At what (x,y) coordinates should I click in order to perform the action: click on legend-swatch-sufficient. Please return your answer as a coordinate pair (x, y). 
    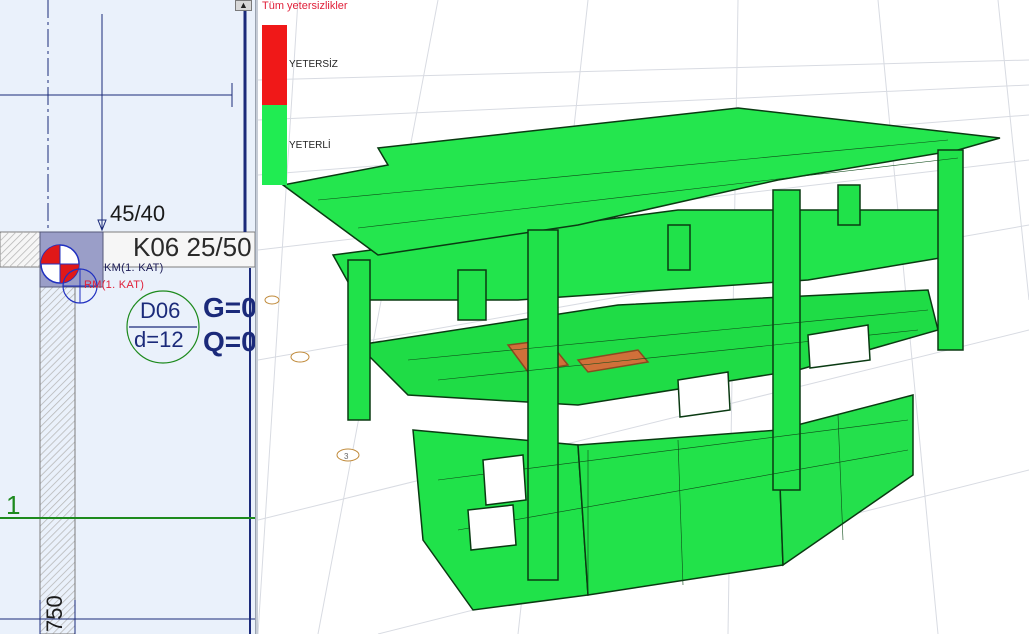
    Looking at the image, I should click on (274, 145).